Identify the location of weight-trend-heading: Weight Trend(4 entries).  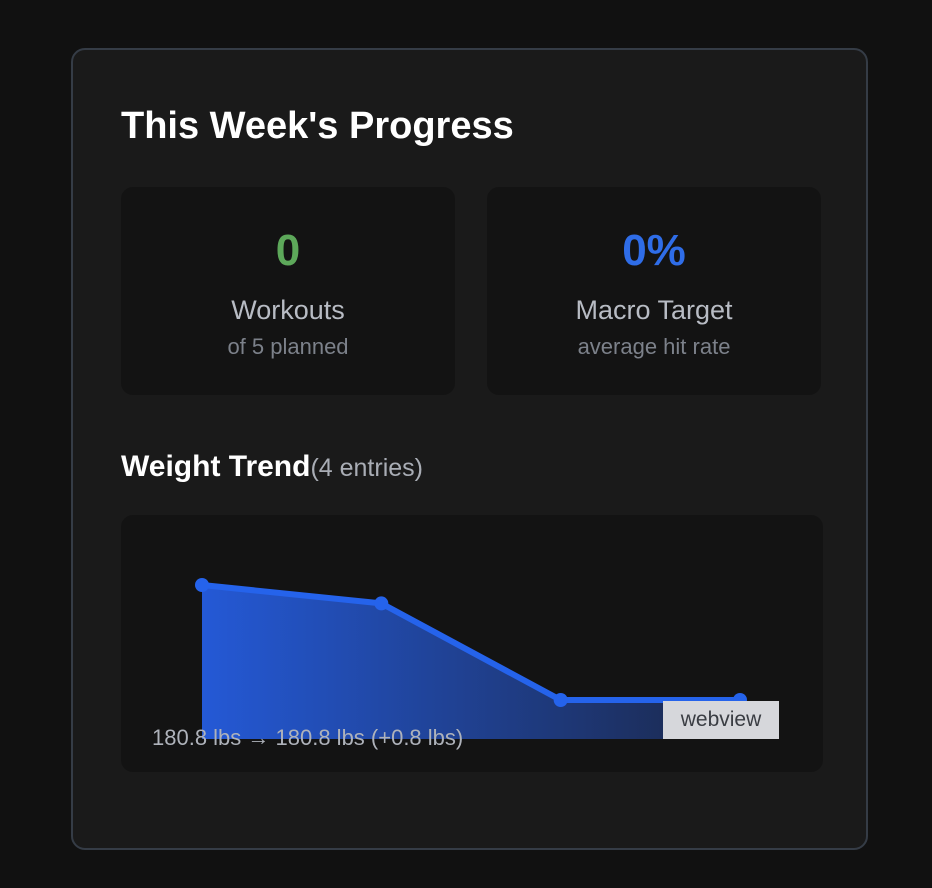
(272, 467).